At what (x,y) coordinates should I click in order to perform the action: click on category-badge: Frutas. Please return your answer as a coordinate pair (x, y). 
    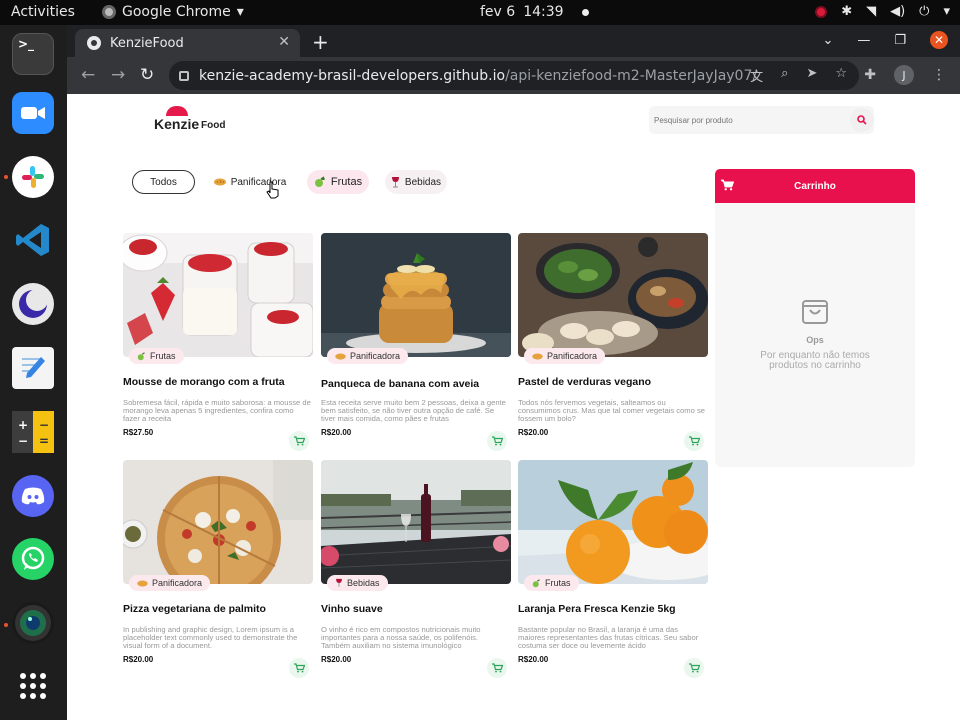
    Looking at the image, I should click on (156, 356).